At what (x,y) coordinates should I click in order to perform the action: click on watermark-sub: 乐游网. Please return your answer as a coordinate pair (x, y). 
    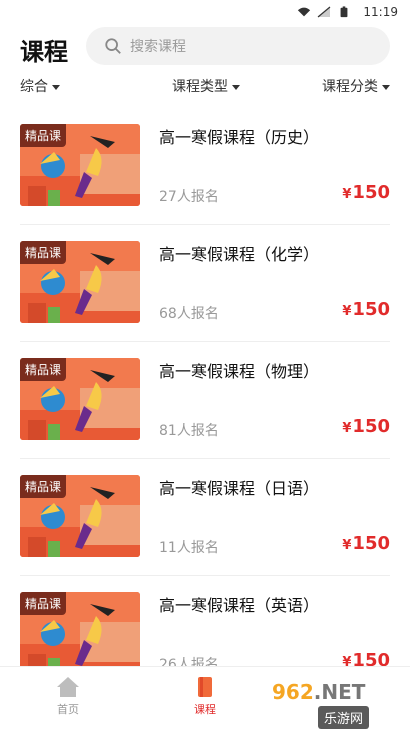
    Looking at the image, I should click on (344, 717).